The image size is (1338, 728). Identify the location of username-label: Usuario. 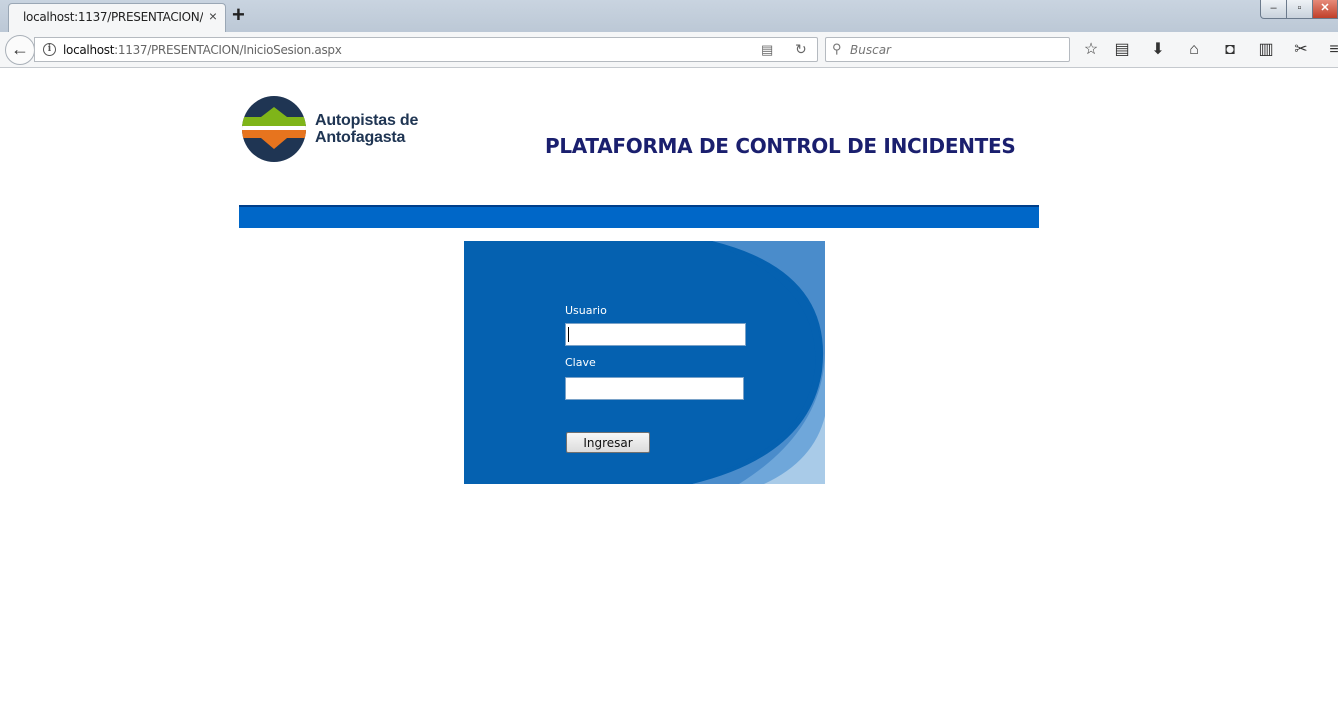
(586, 310).